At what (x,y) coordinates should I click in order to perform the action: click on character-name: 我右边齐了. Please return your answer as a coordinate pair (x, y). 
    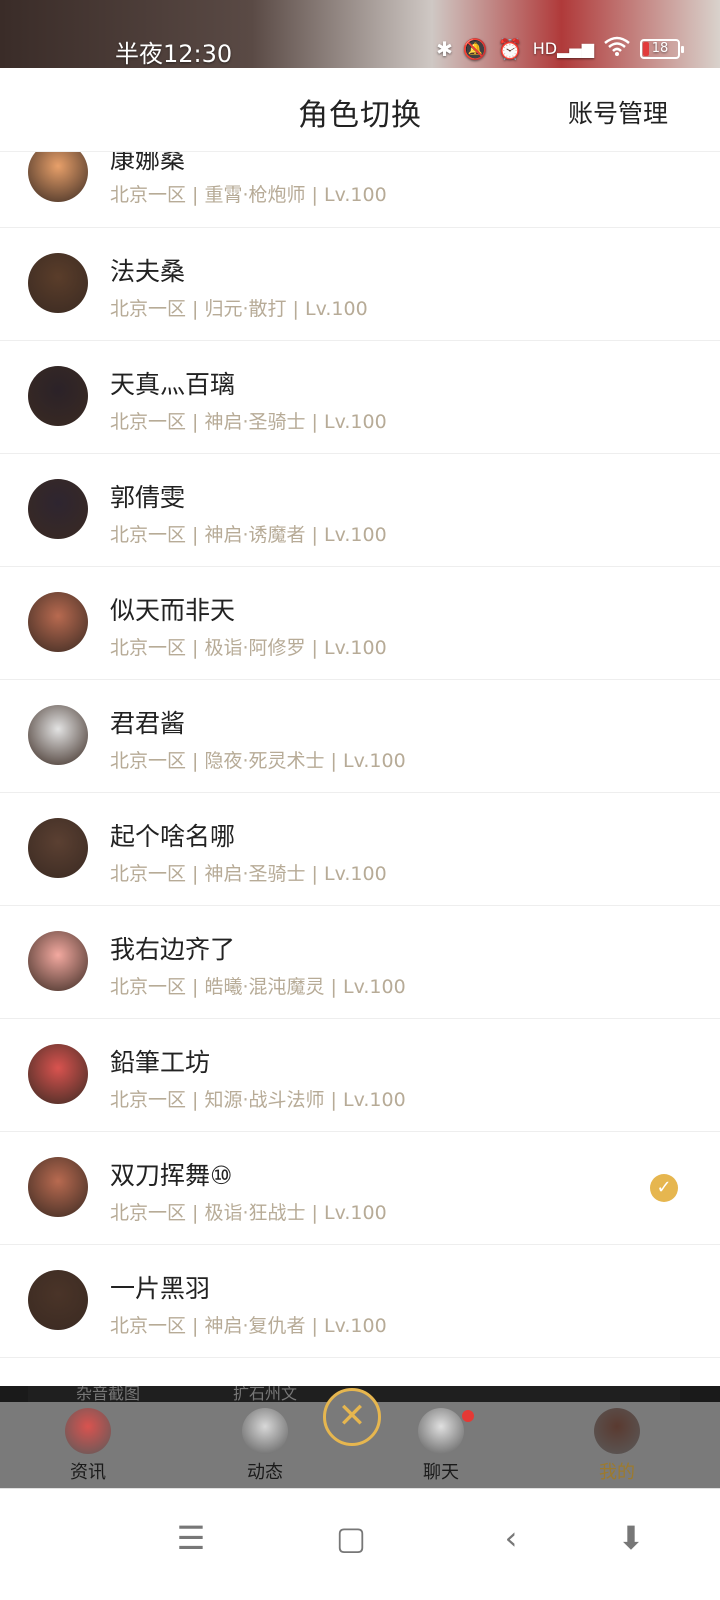
    Looking at the image, I should click on (173, 949).